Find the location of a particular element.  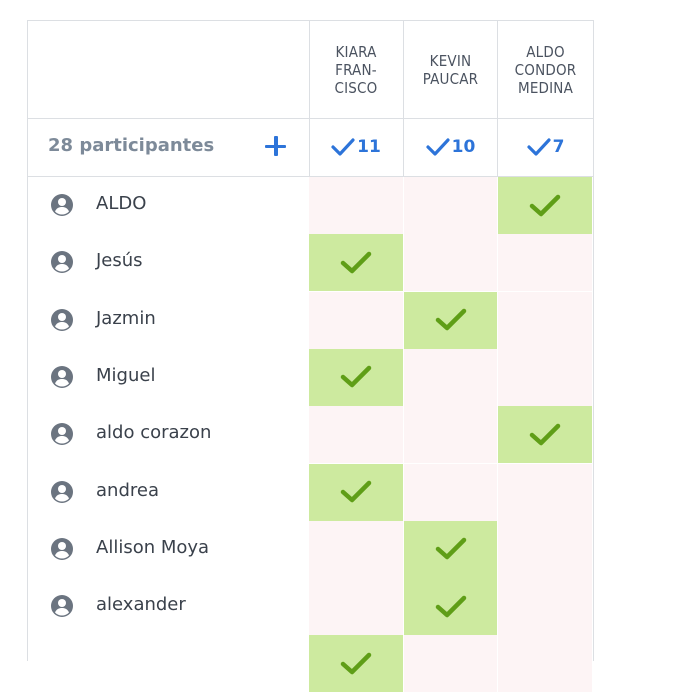

table-row: ALDO is located at coordinates (310, 205).